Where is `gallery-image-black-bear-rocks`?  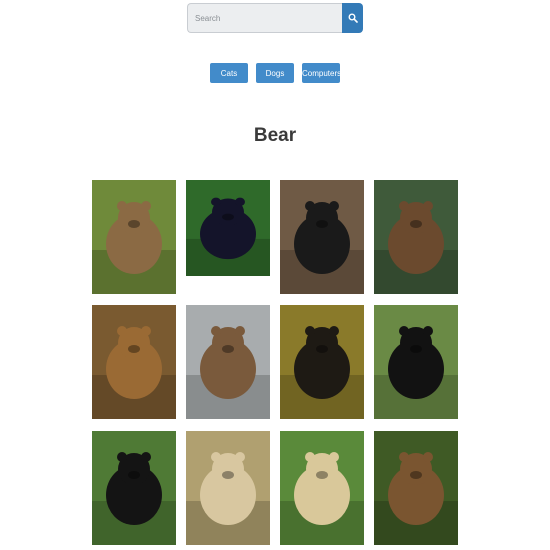
gallery-image-black-bear-rocks is located at coordinates (322, 237).